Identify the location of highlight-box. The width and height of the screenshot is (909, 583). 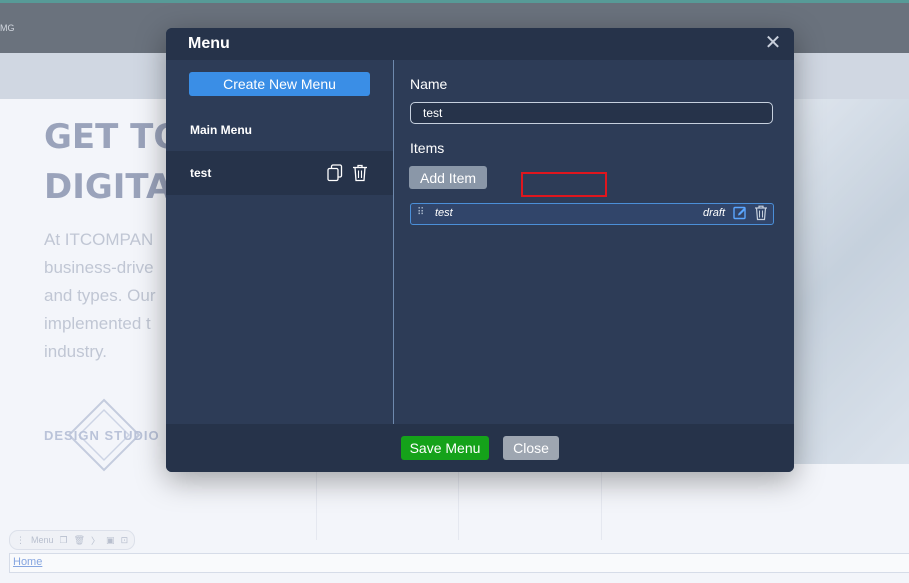
(564, 184).